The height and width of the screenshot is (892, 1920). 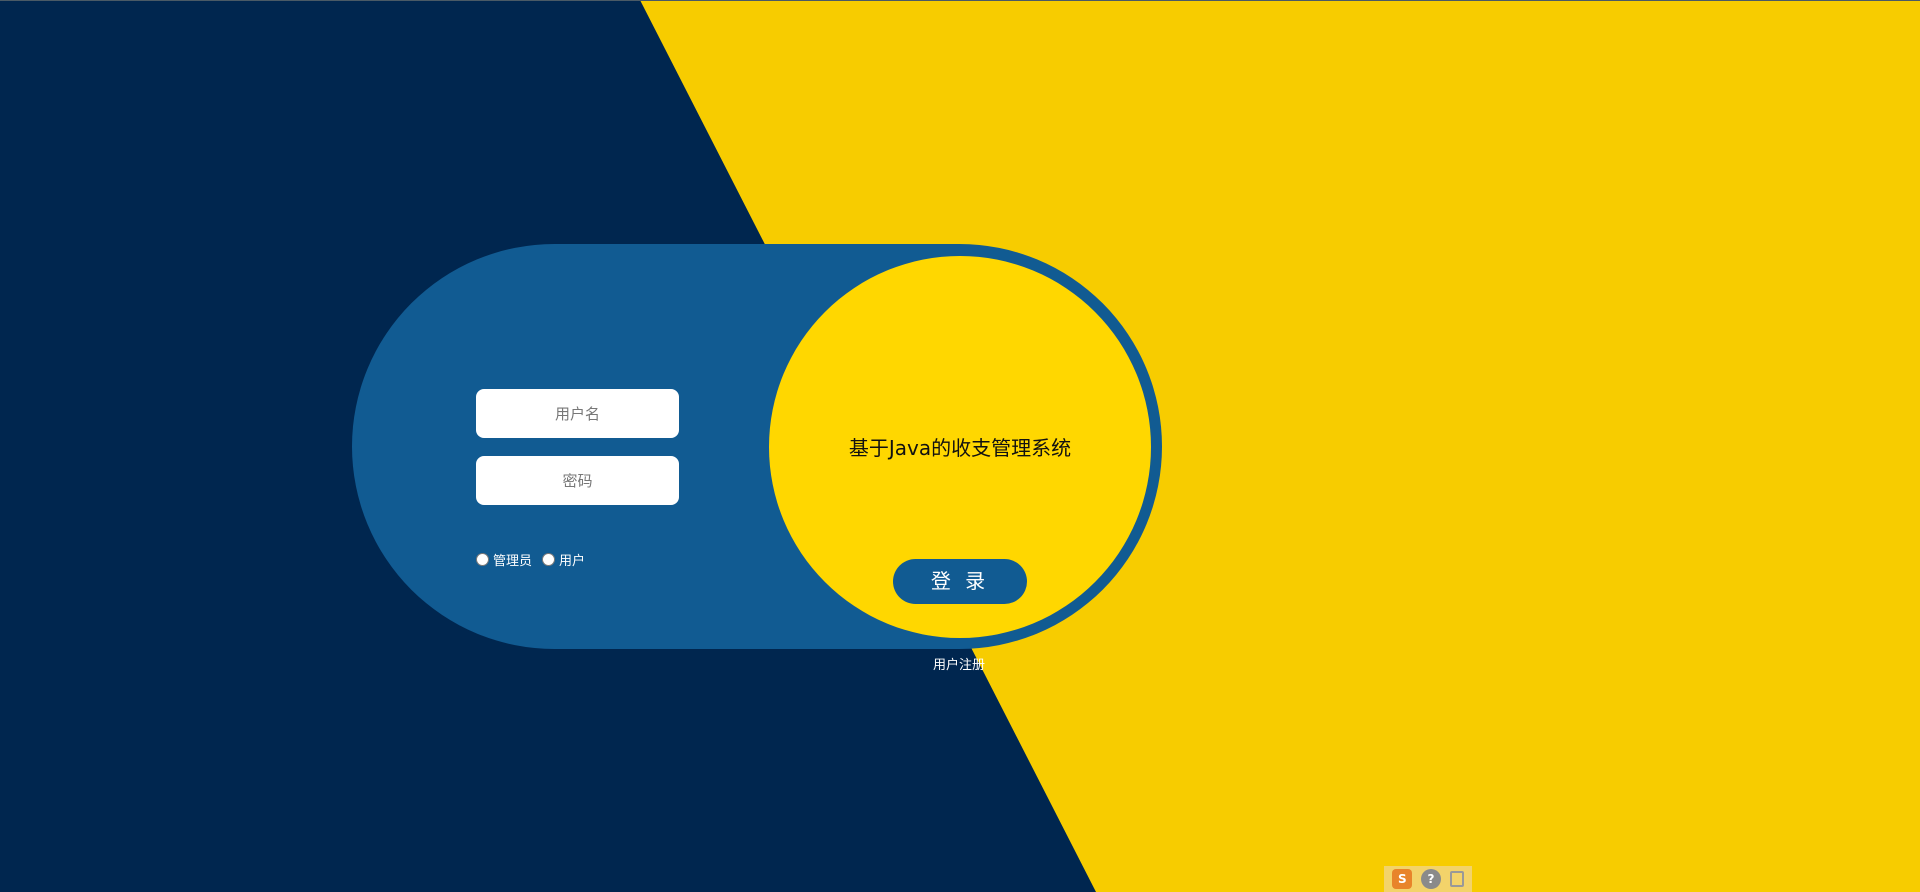 What do you see at coordinates (960, 581) in the screenshot?
I see `login-button: 登 录` at bounding box center [960, 581].